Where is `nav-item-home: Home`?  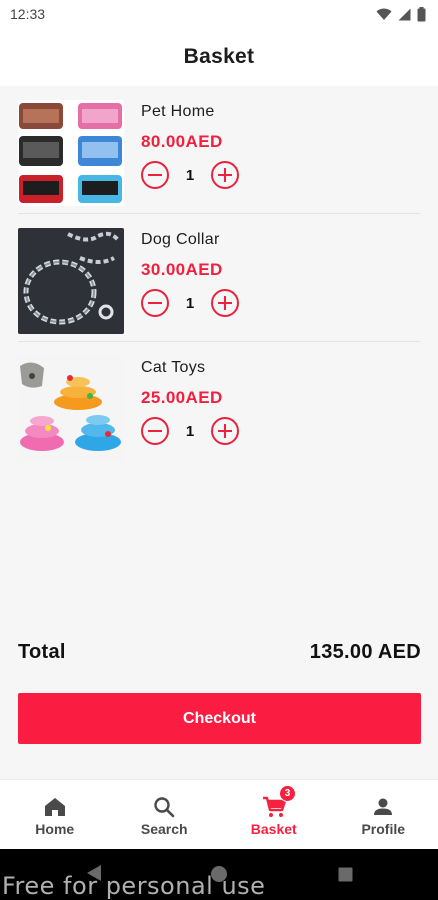 nav-item-home: Home is located at coordinates (55, 814).